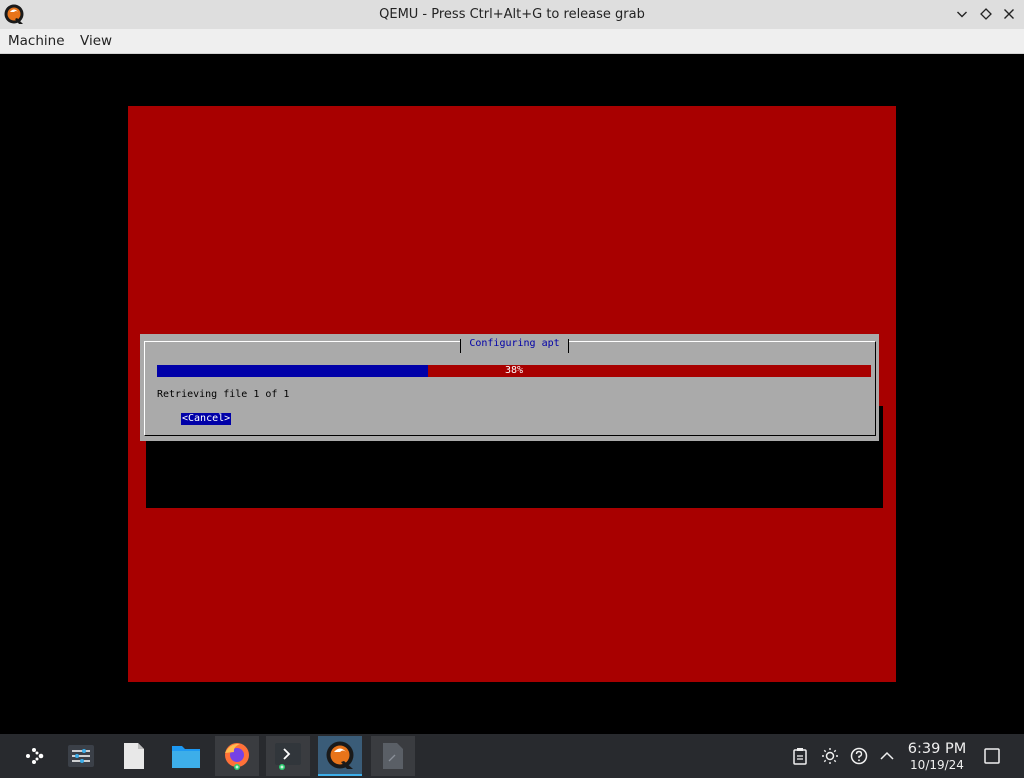  I want to click on show-desktop-icon, so click(992, 756).